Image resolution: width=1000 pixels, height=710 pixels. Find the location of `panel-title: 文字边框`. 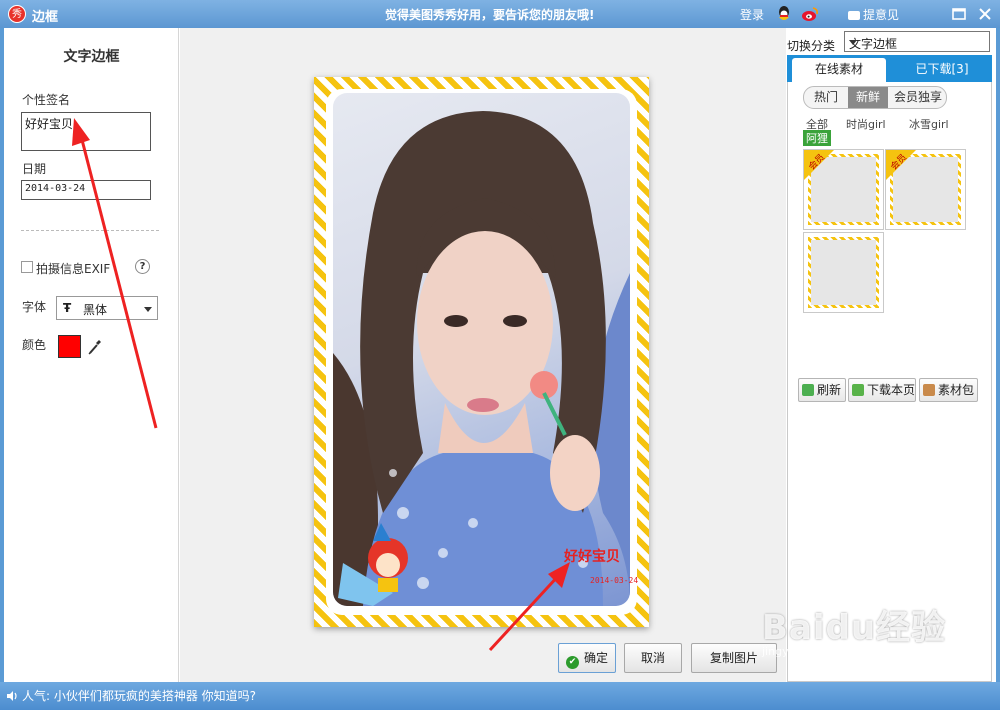

panel-title: 文字边框 is located at coordinates (91, 57).